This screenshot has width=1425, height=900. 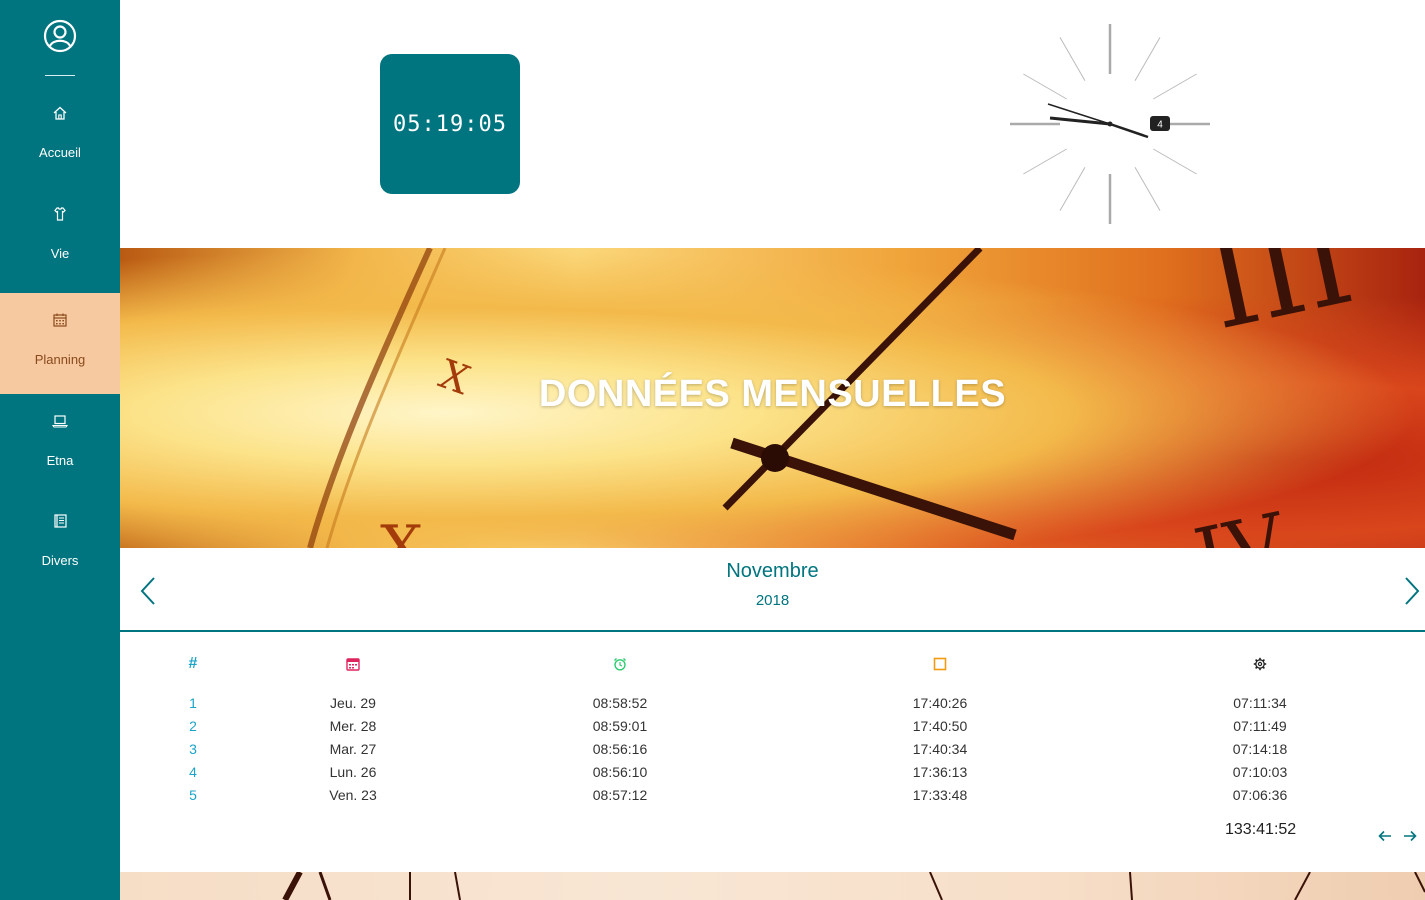 What do you see at coordinates (60, 359) in the screenshot?
I see `sidebar-item-label: Planning` at bounding box center [60, 359].